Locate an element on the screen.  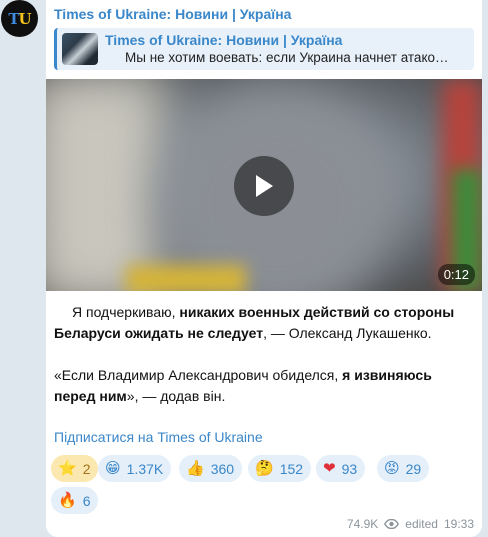
p2-suffix: », — додав він. is located at coordinates (176, 396).